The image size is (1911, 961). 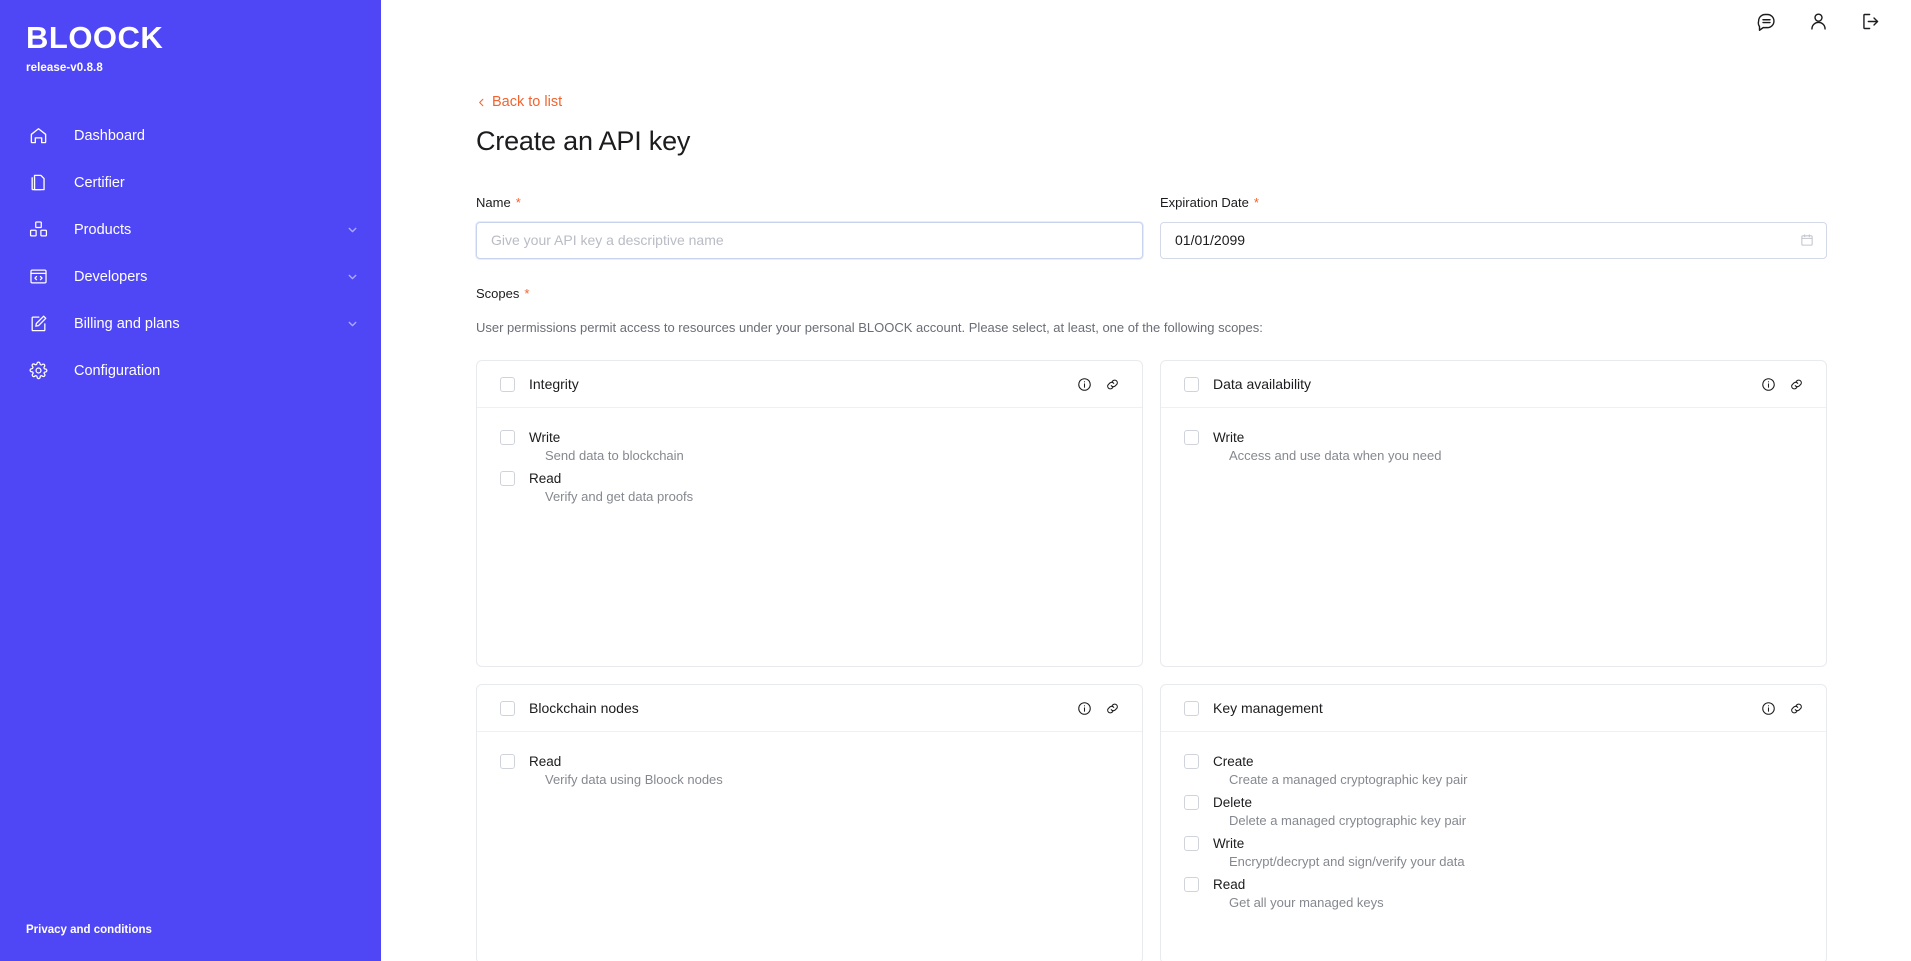 What do you see at coordinates (38, 183) in the screenshot?
I see `document-icon` at bounding box center [38, 183].